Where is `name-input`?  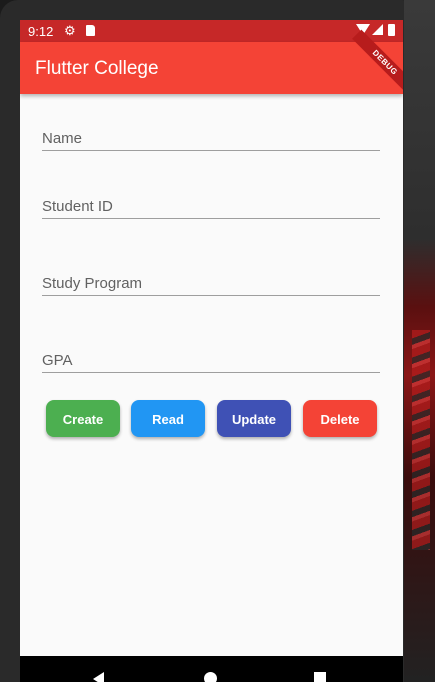 name-input is located at coordinates (211, 138).